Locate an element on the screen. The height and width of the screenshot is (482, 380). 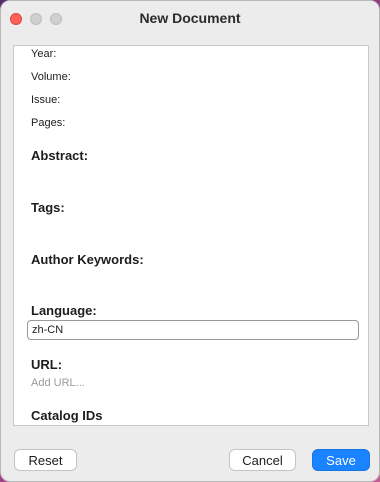
author-keywords-label: Author Keywords: is located at coordinates (87, 259).